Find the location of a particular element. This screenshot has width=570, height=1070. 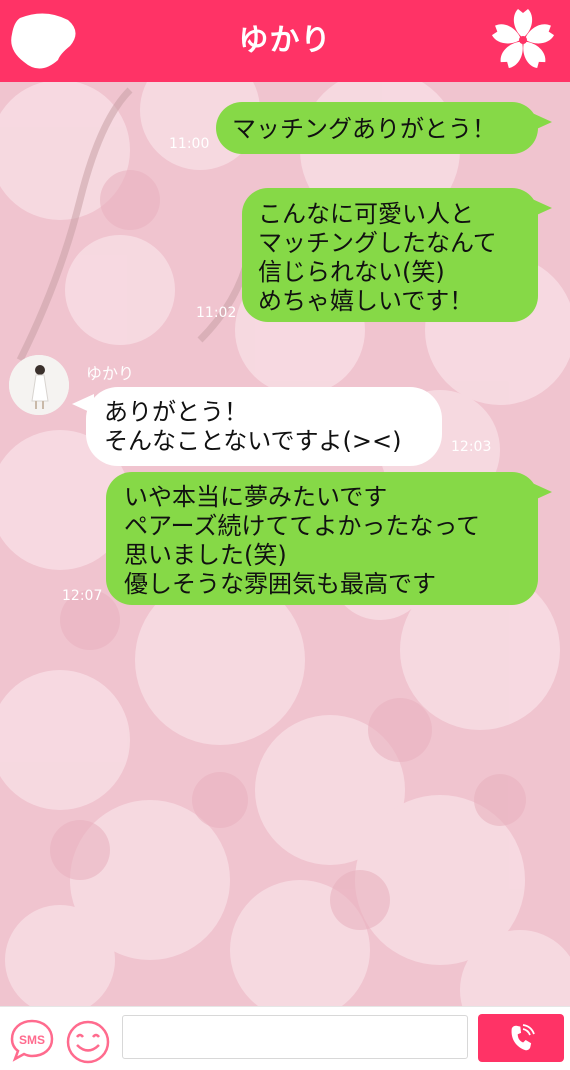

chat-header: ゆかり is located at coordinates (285, 41).